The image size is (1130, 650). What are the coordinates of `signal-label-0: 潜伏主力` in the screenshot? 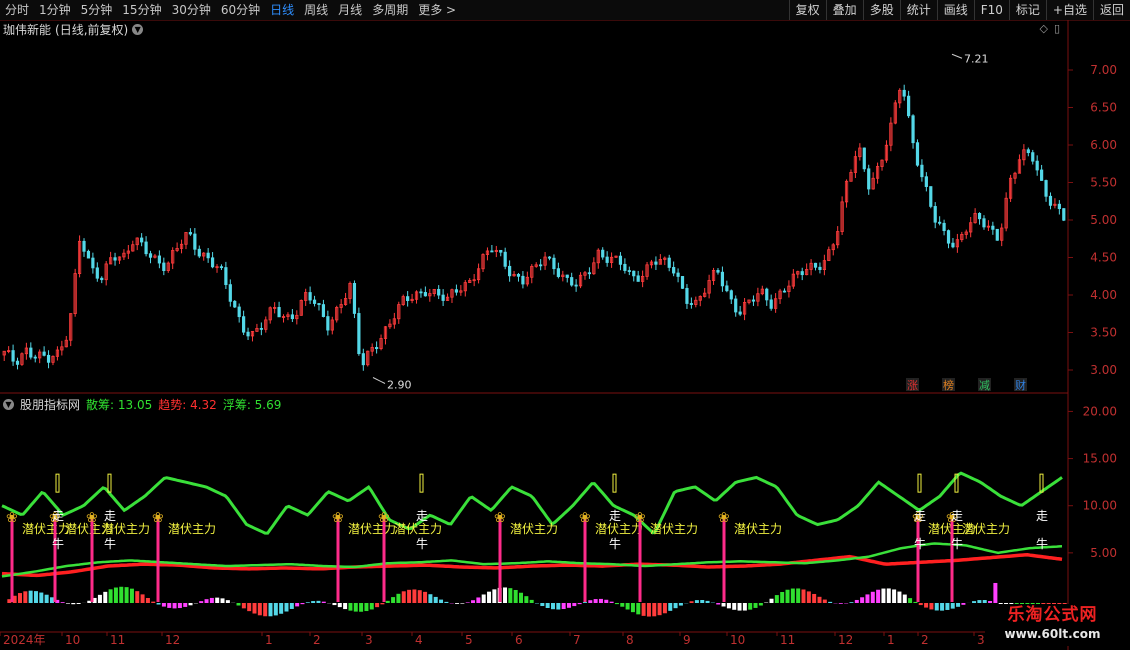 It's located at (46, 529).